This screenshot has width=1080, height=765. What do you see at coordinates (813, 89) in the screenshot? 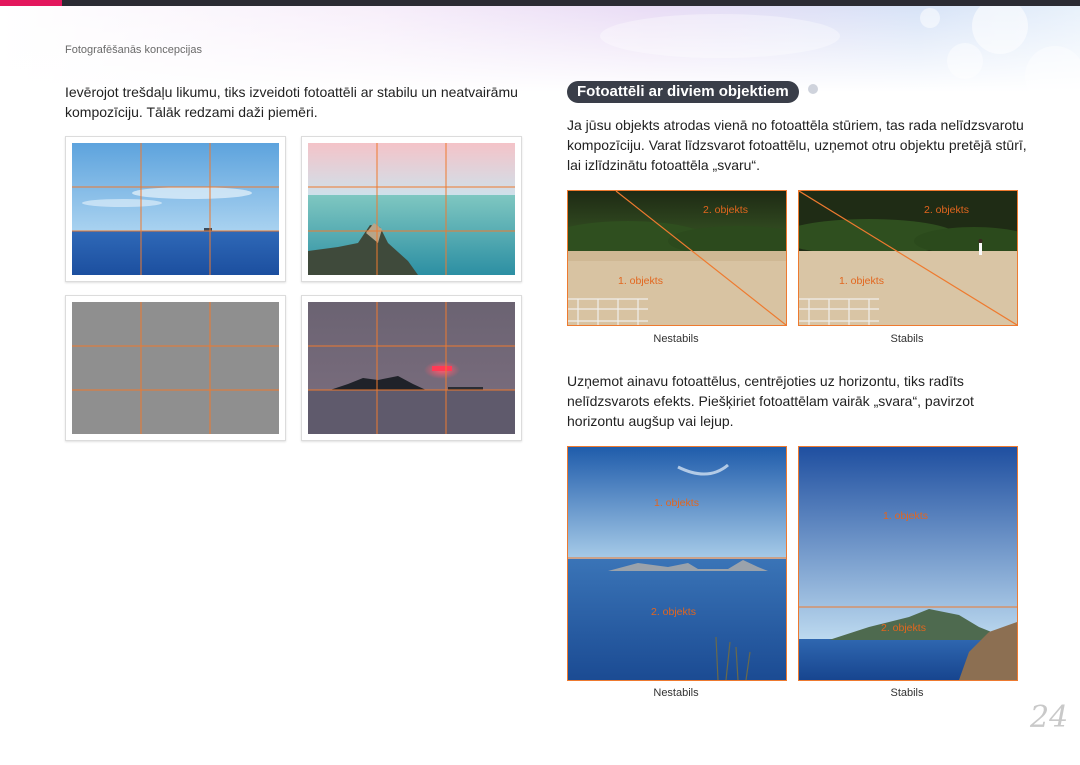
I see `heading-decoration-dot` at bounding box center [813, 89].